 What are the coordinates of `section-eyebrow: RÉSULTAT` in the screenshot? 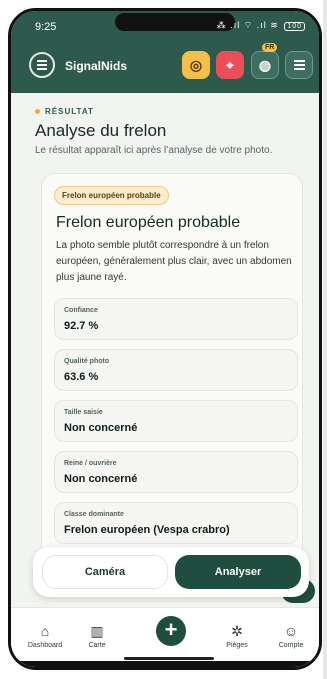 It's located at (64, 111).